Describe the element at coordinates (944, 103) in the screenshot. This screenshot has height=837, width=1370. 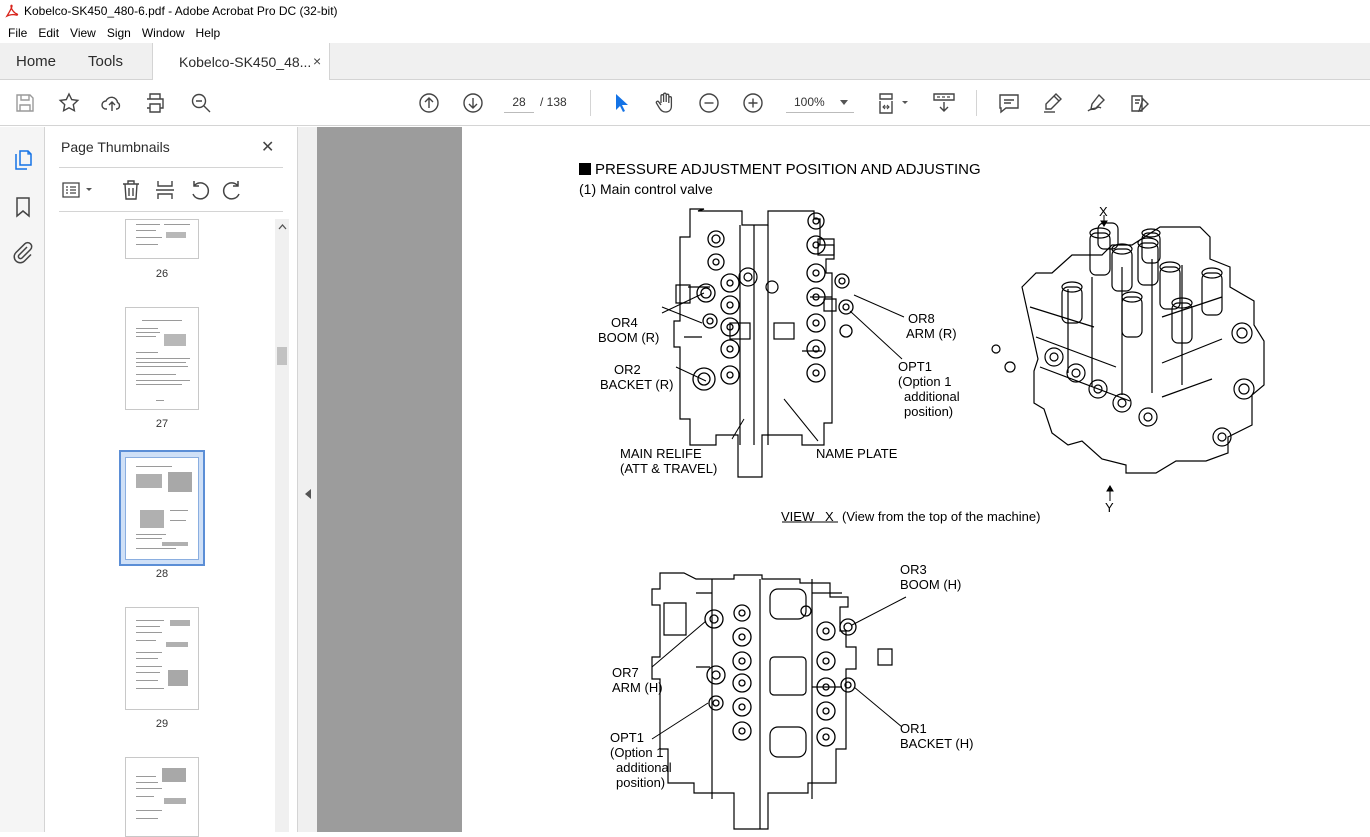
I see `scroll-mode-icon` at that location.